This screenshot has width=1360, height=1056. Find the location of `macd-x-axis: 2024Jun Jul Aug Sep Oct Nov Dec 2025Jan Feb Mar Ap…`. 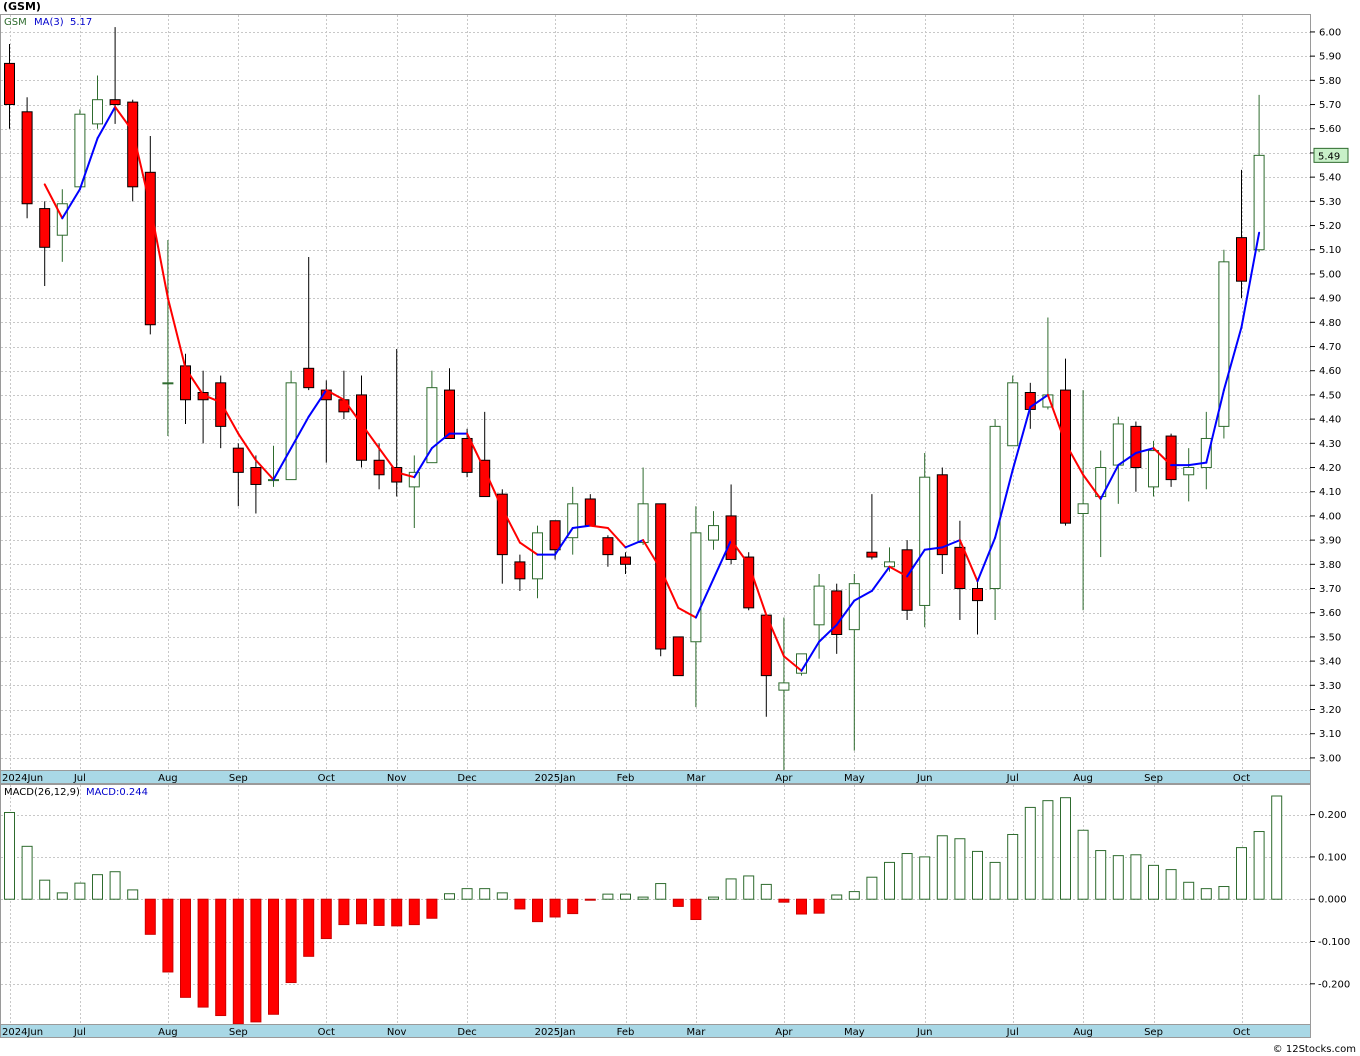

macd-x-axis: 2024Jun Jul Aug Sep Oct Nov Dec 2025Jan Feb Mar Ap… is located at coordinates (655, 1031).